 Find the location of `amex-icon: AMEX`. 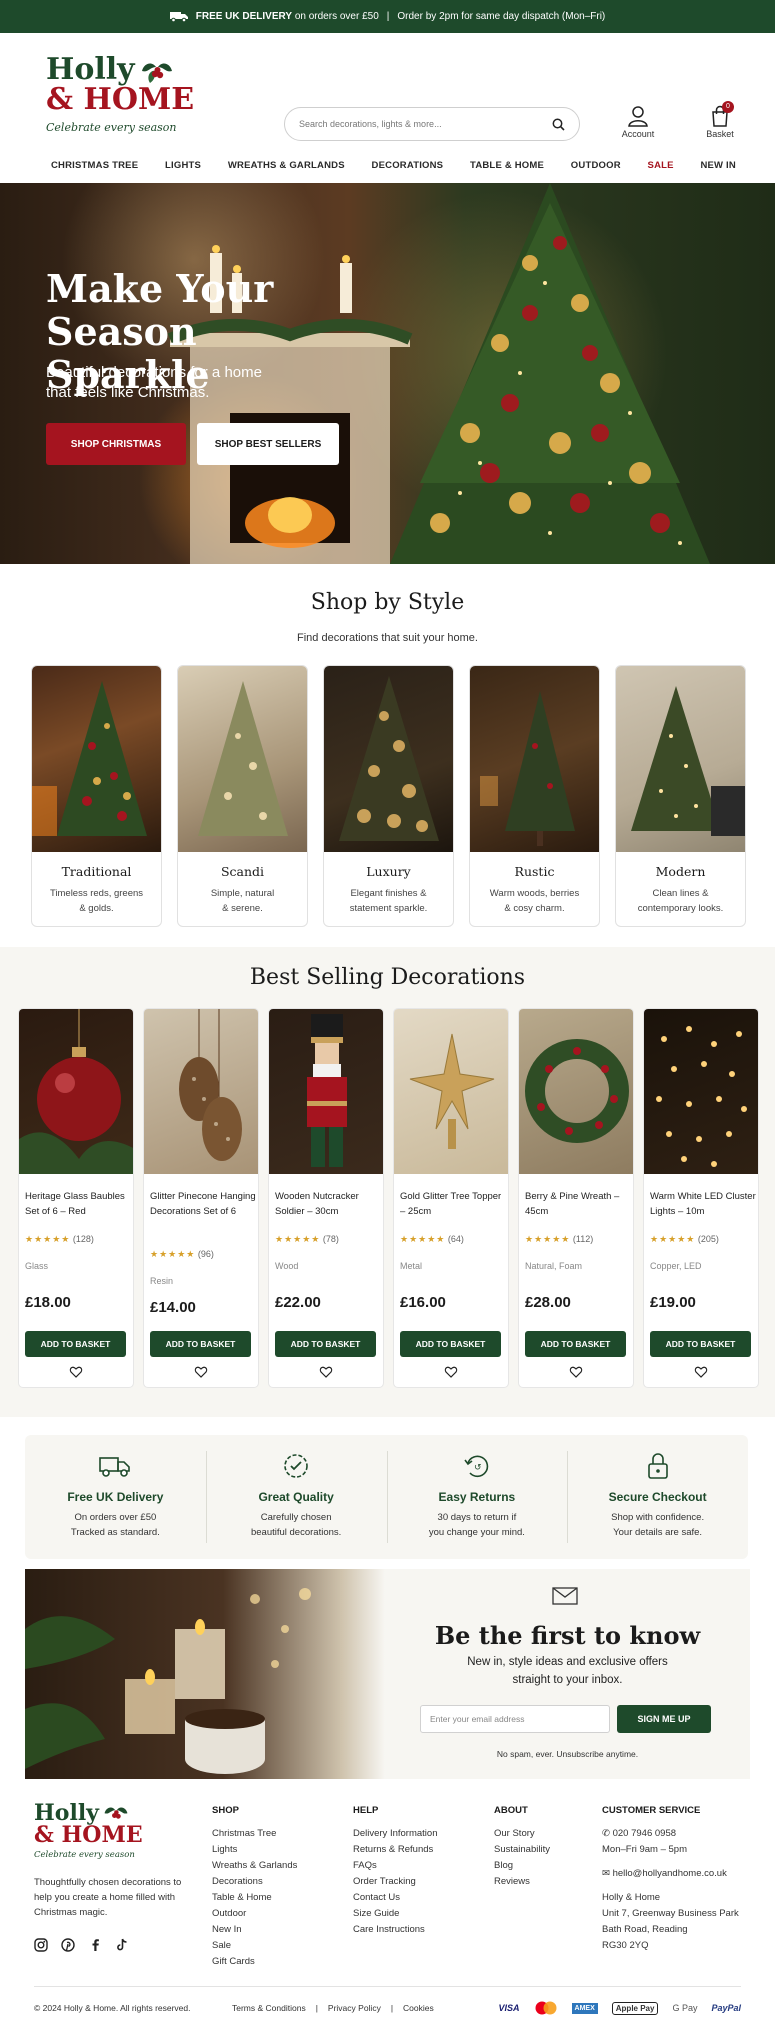

amex-icon: AMEX is located at coordinates (584, 2008).